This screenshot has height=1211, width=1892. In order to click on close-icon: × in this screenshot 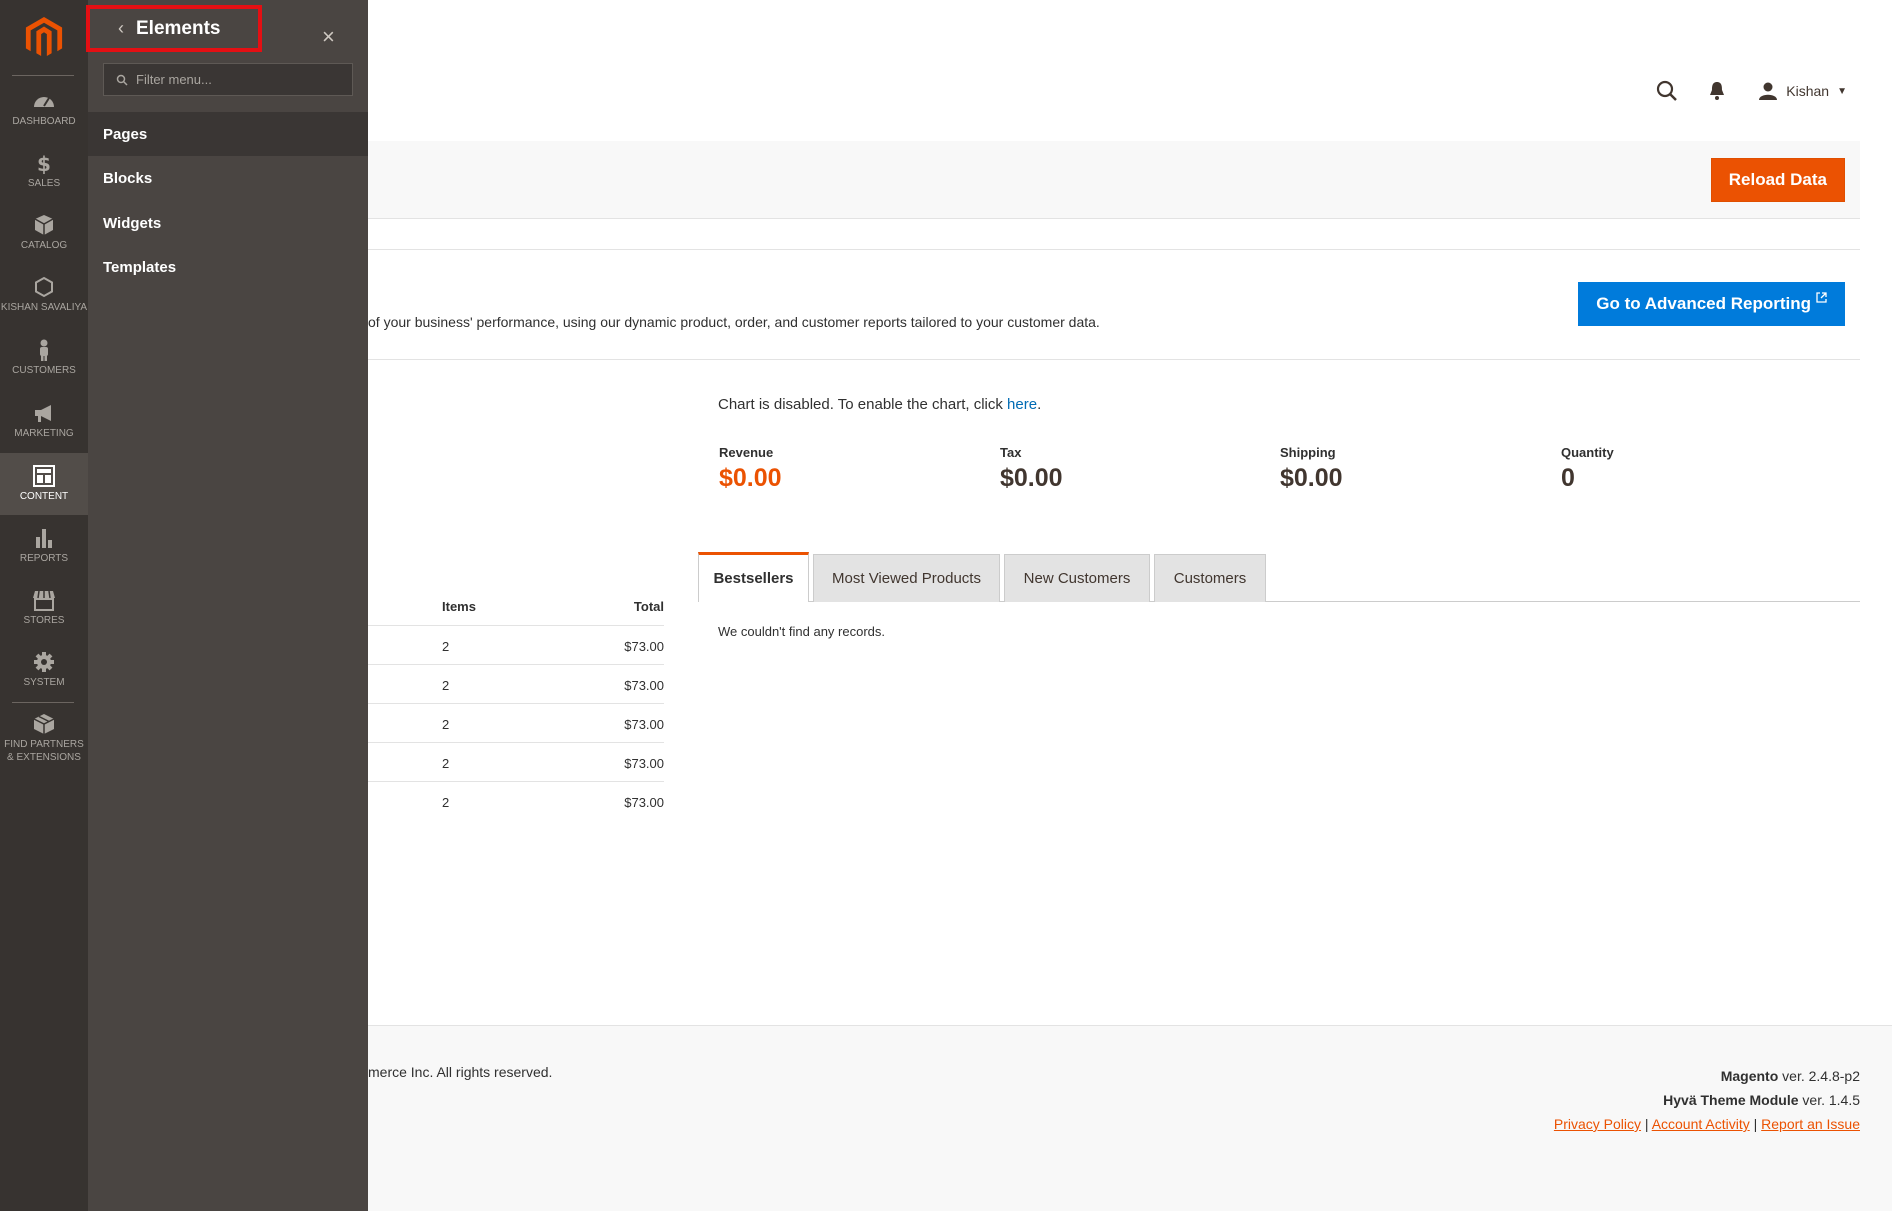, I will do `click(328, 37)`.